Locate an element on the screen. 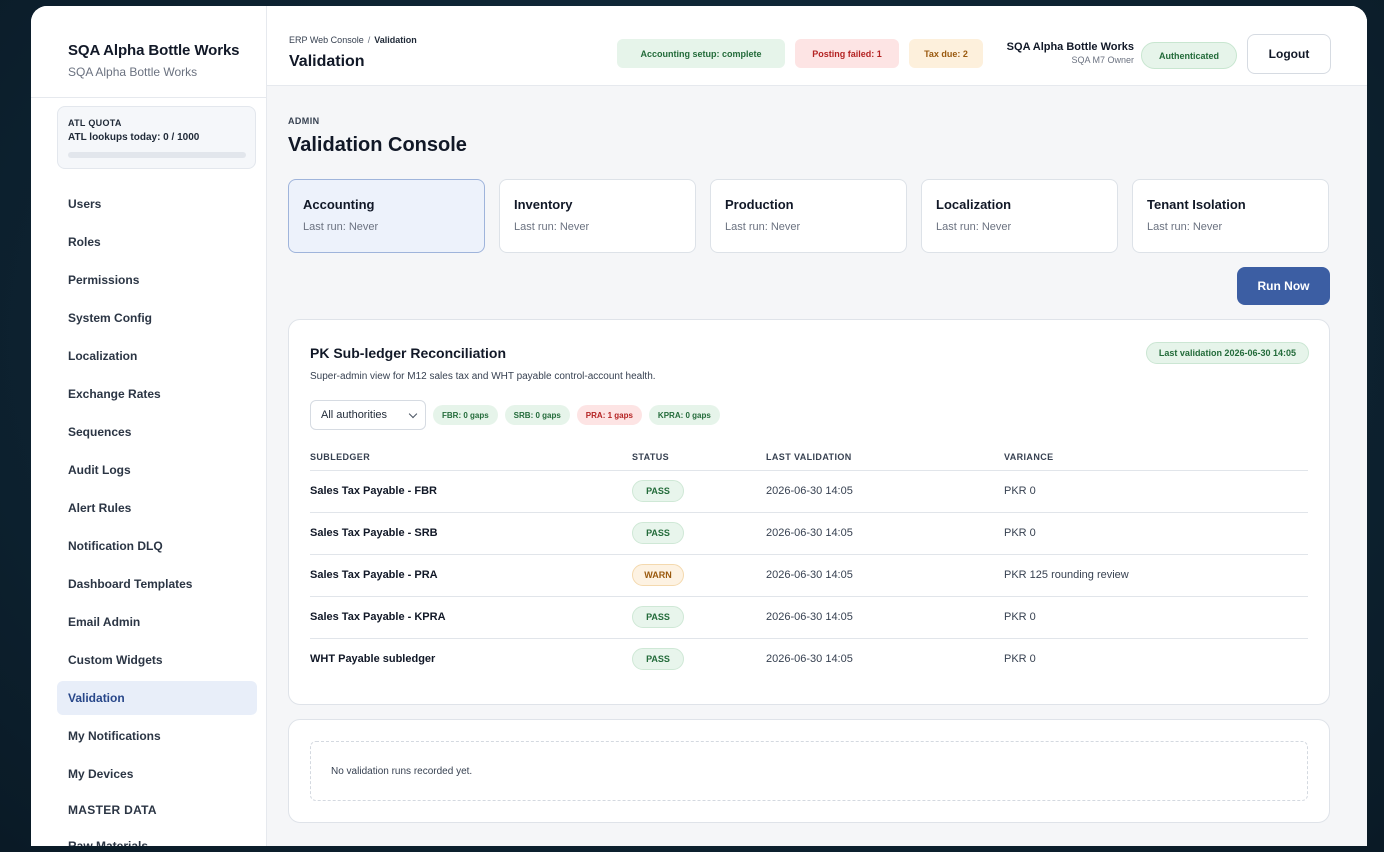 The image size is (1384, 852). subledger-name: Sales Tax Payable - SRB is located at coordinates (374, 533).